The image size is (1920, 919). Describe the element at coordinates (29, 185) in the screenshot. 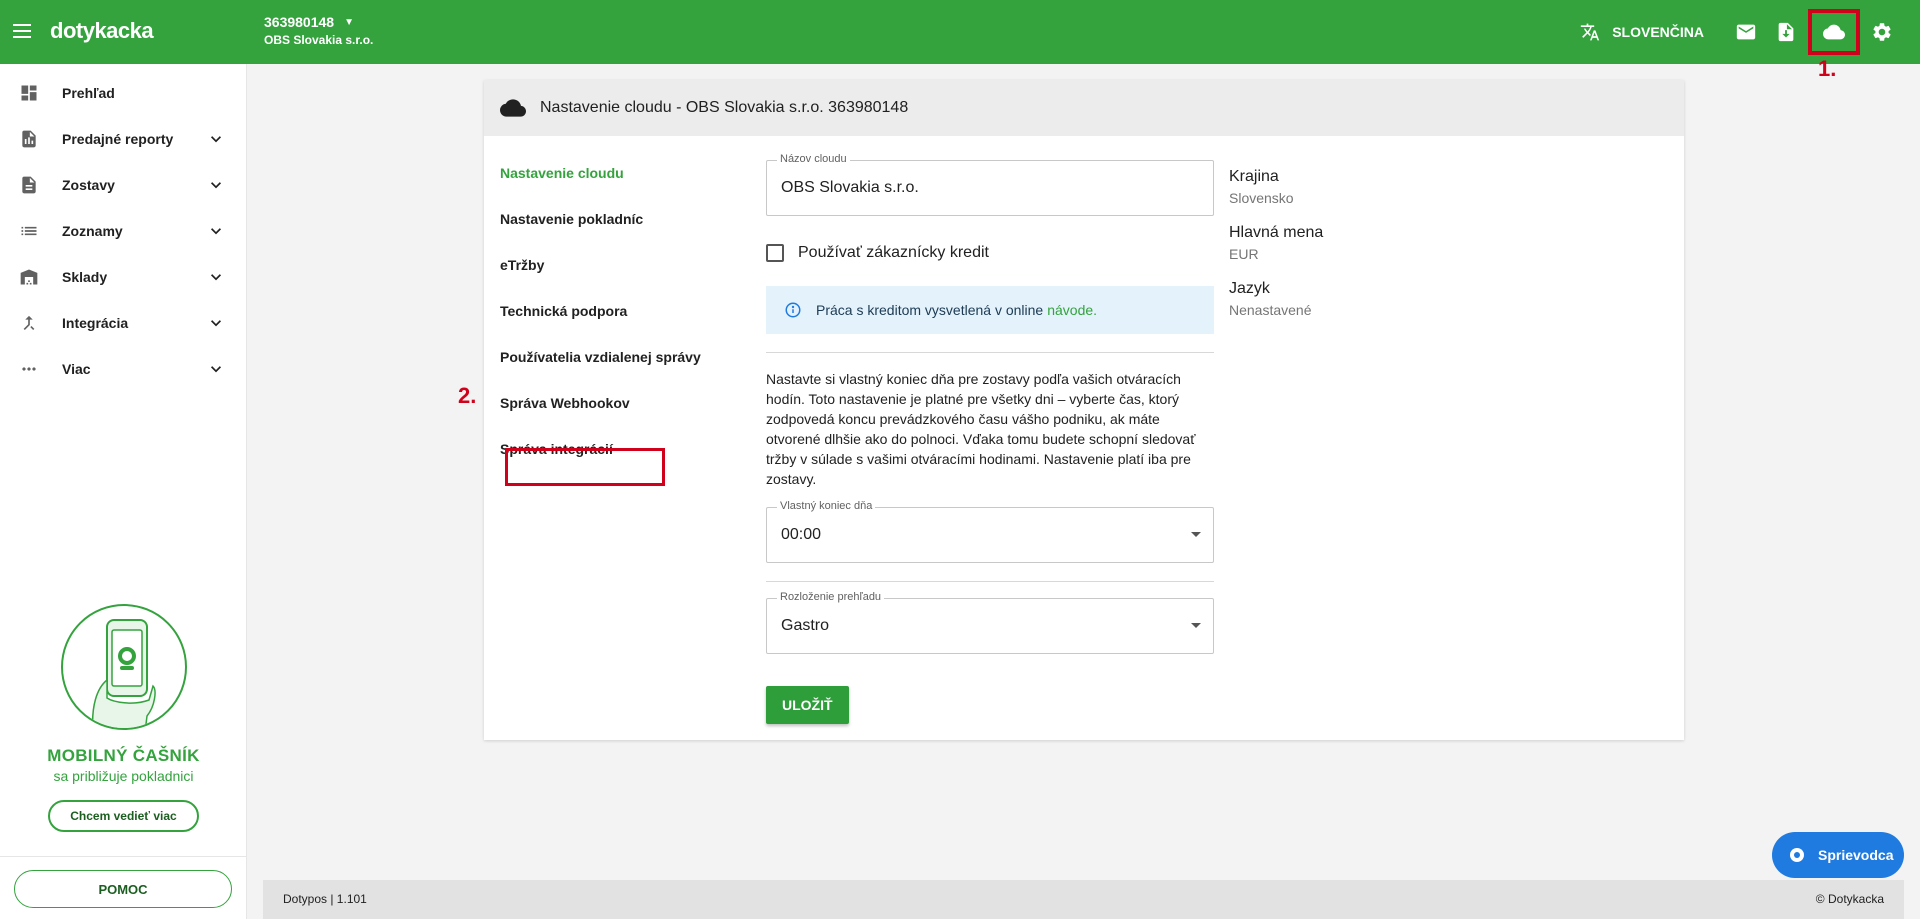

I see `document-icon` at that location.